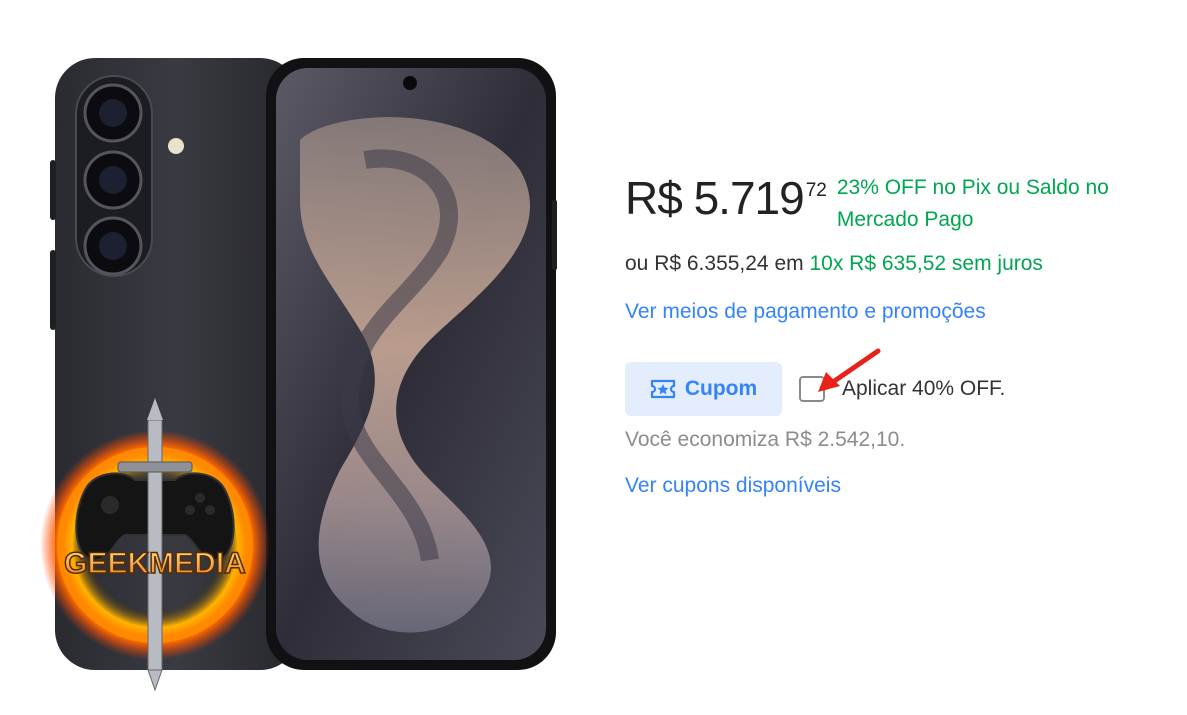 This screenshot has width=1187, height=715. Describe the element at coordinates (816, 190) in the screenshot. I see `price-cents: 72` at that location.